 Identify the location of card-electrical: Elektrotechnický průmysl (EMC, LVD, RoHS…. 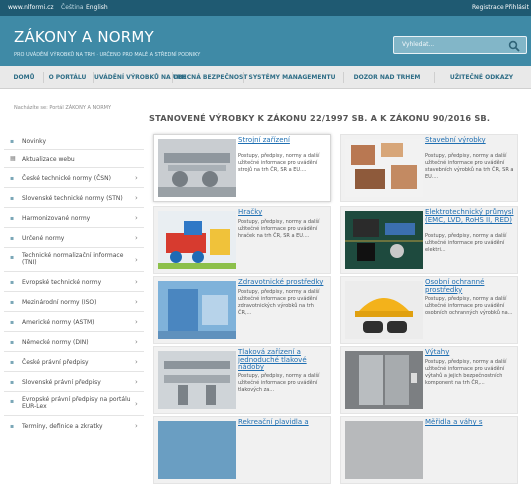
(429, 240).